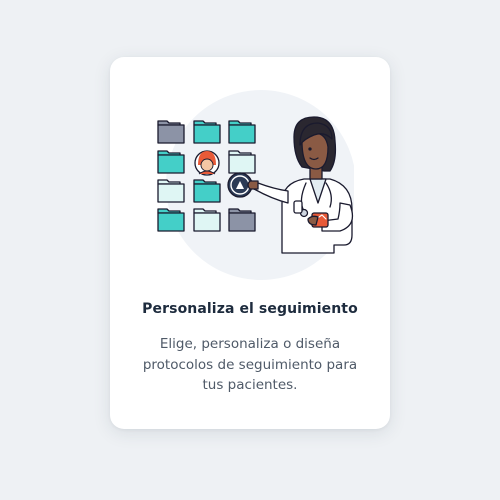  I want to click on card-title: Personaliza el seguimiento, so click(250, 309).